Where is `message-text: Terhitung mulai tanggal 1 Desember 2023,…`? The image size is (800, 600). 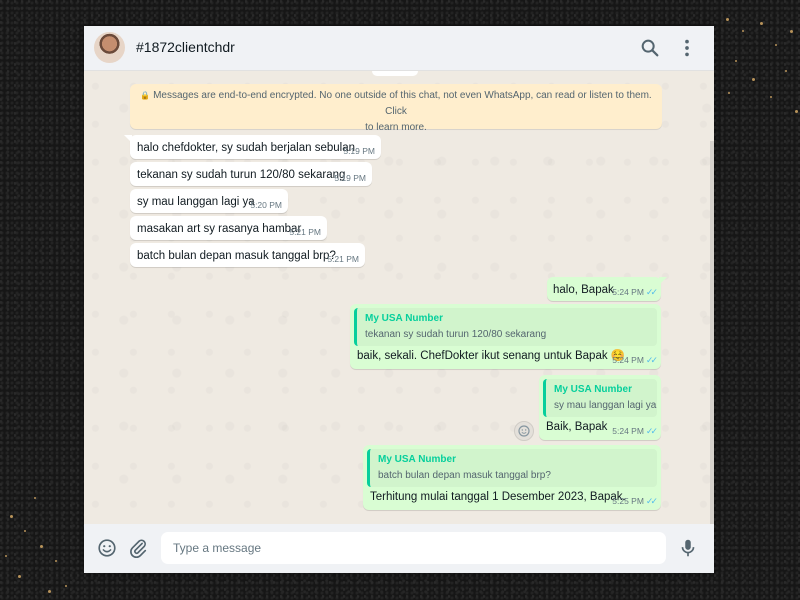 message-text: Terhitung mulai tanggal 1 Desember 2023,… is located at coordinates (498, 497).